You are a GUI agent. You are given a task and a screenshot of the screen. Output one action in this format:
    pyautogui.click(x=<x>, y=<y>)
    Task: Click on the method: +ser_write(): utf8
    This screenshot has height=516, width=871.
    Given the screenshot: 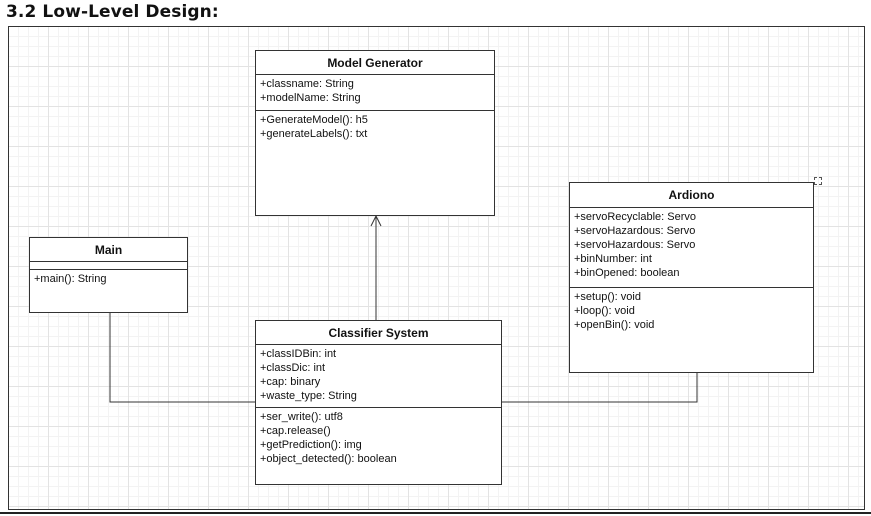 What is the action you would take?
    pyautogui.click(x=301, y=417)
    